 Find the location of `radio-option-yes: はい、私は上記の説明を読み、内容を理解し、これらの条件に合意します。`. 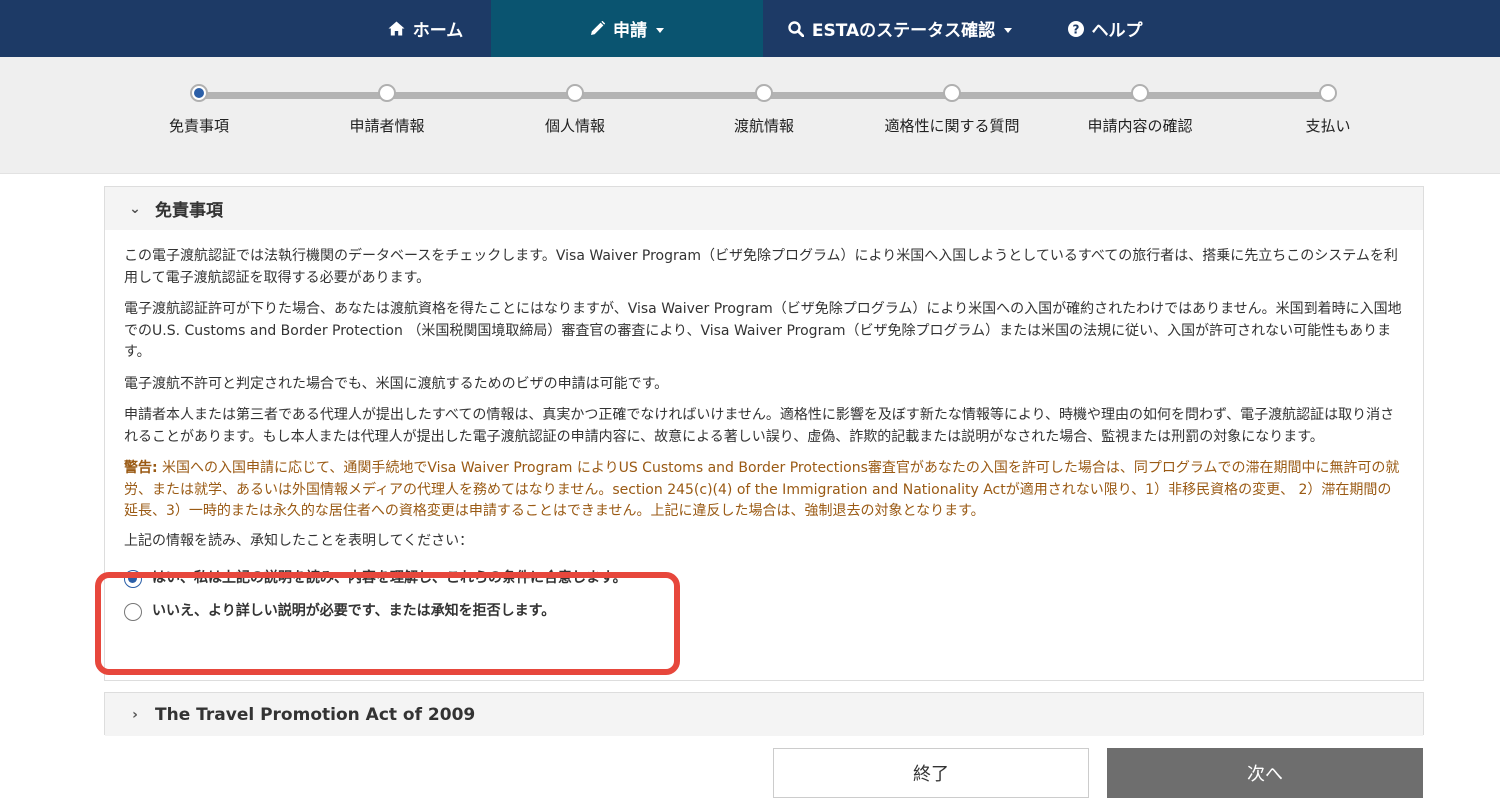

radio-option-yes: はい、私は上記の説明を読み、内容を理解し、これらの条件に合意します。 is located at coordinates (764, 578).